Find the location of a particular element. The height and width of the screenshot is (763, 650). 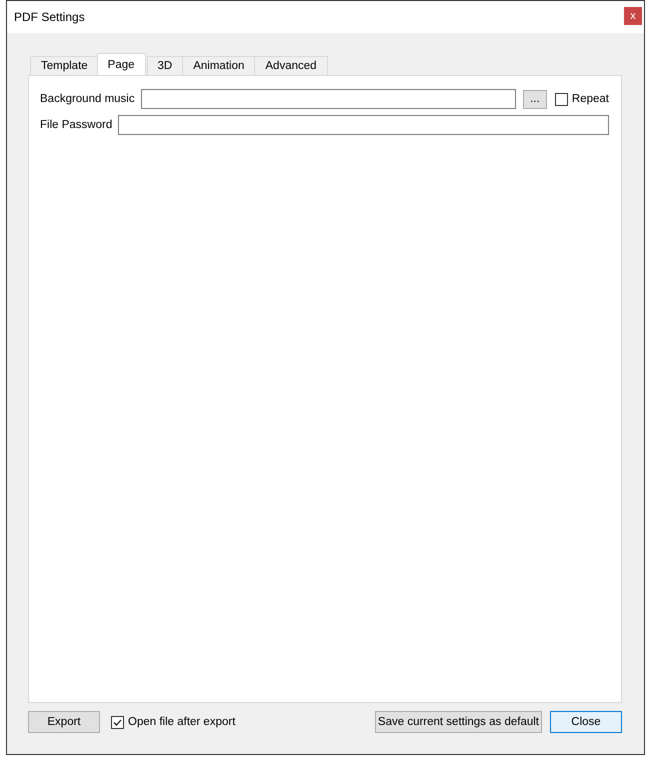

tab: Page is located at coordinates (121, 64).